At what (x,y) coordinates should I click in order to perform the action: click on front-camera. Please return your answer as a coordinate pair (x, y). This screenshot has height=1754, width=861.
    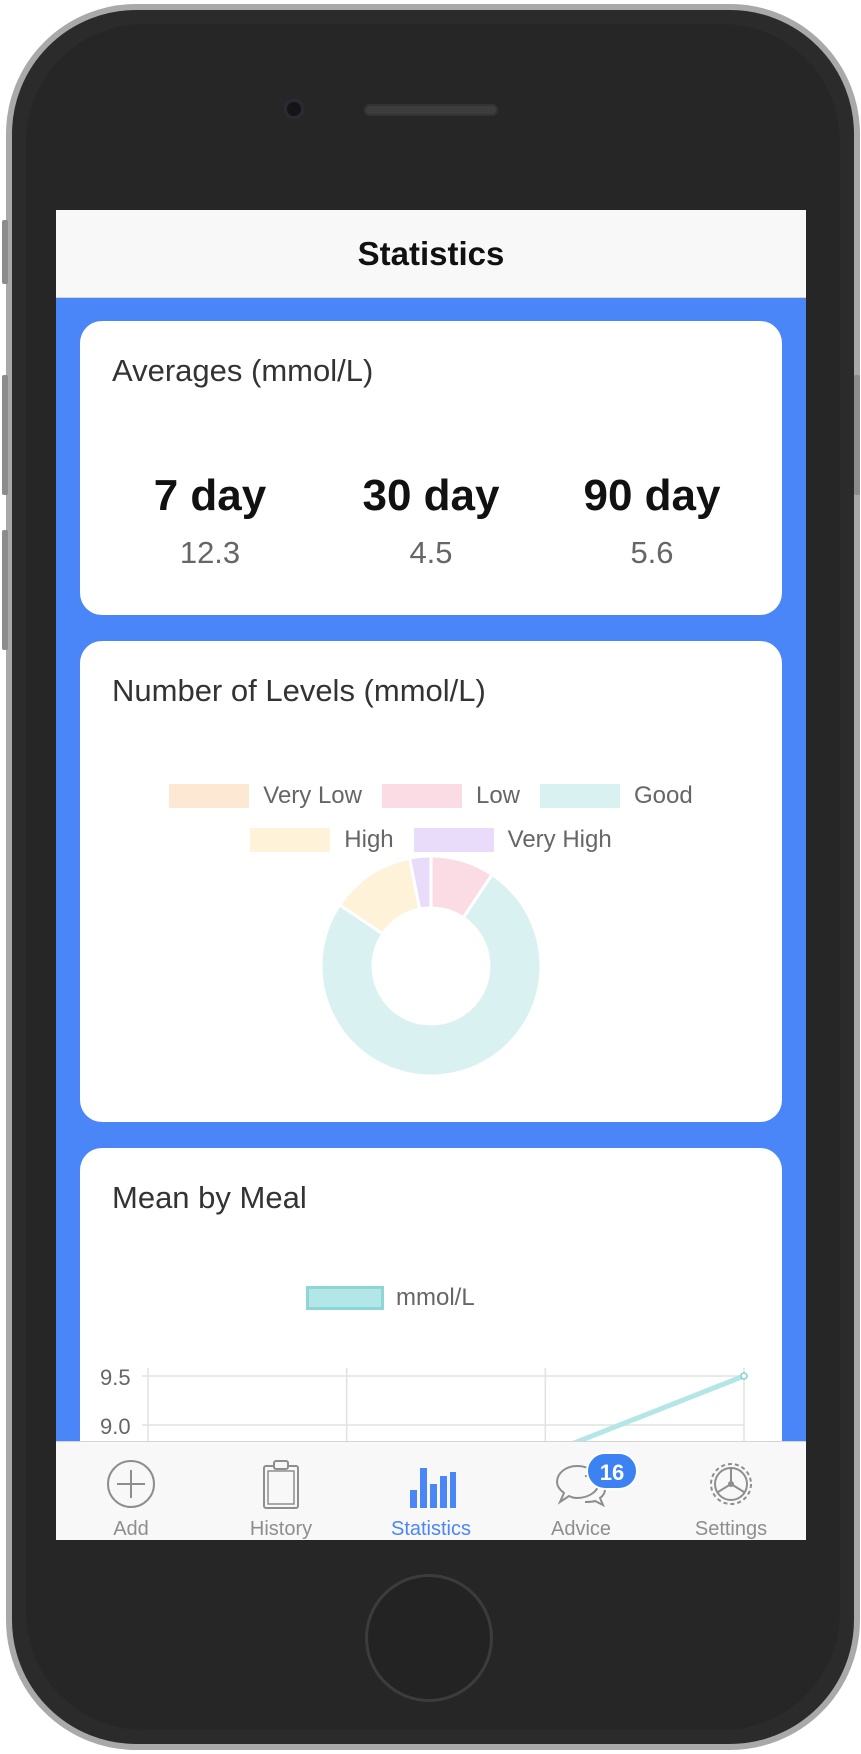
    Looking at the image, I should click on (294, 109).